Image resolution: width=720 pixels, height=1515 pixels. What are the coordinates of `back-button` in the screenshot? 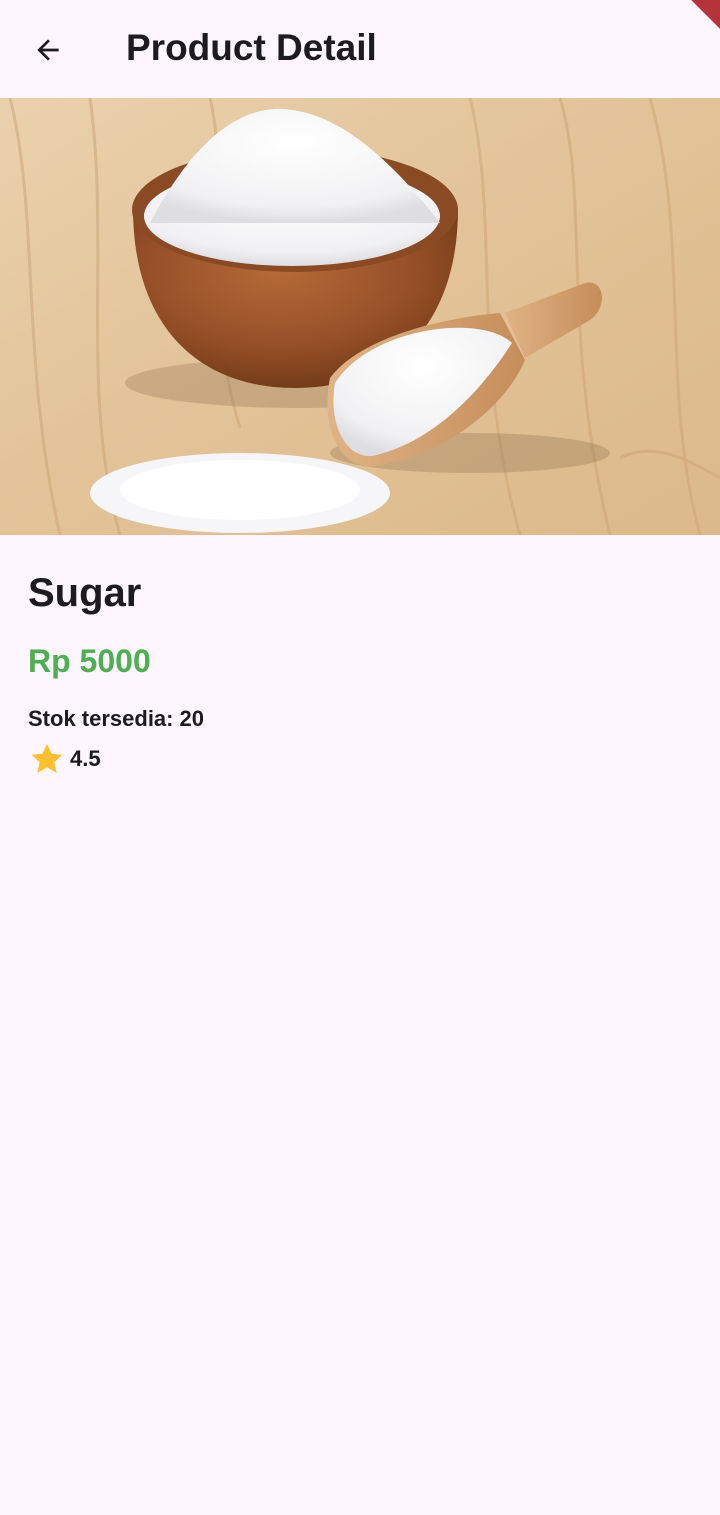 It's located at (48, 50).